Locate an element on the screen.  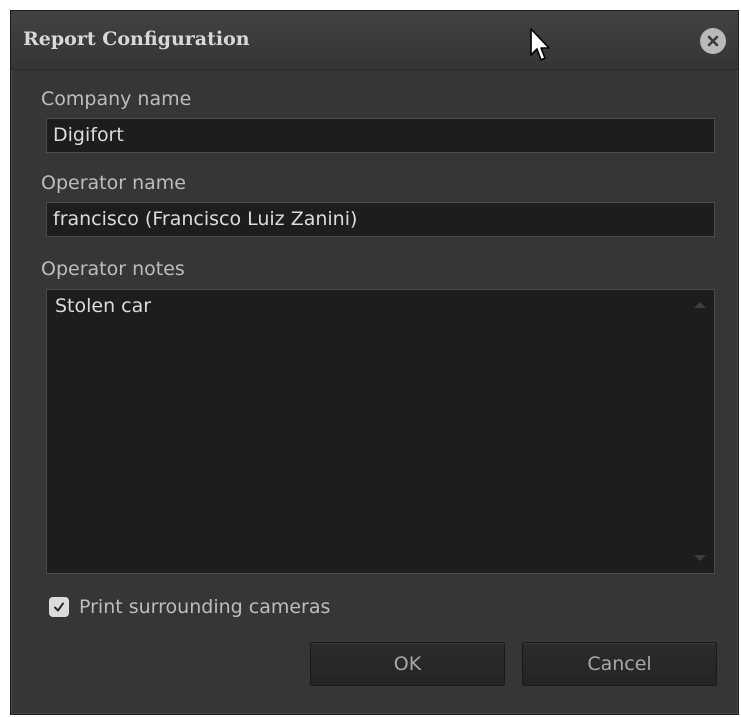
checkmark-icon is located at coordinates (59, 607).